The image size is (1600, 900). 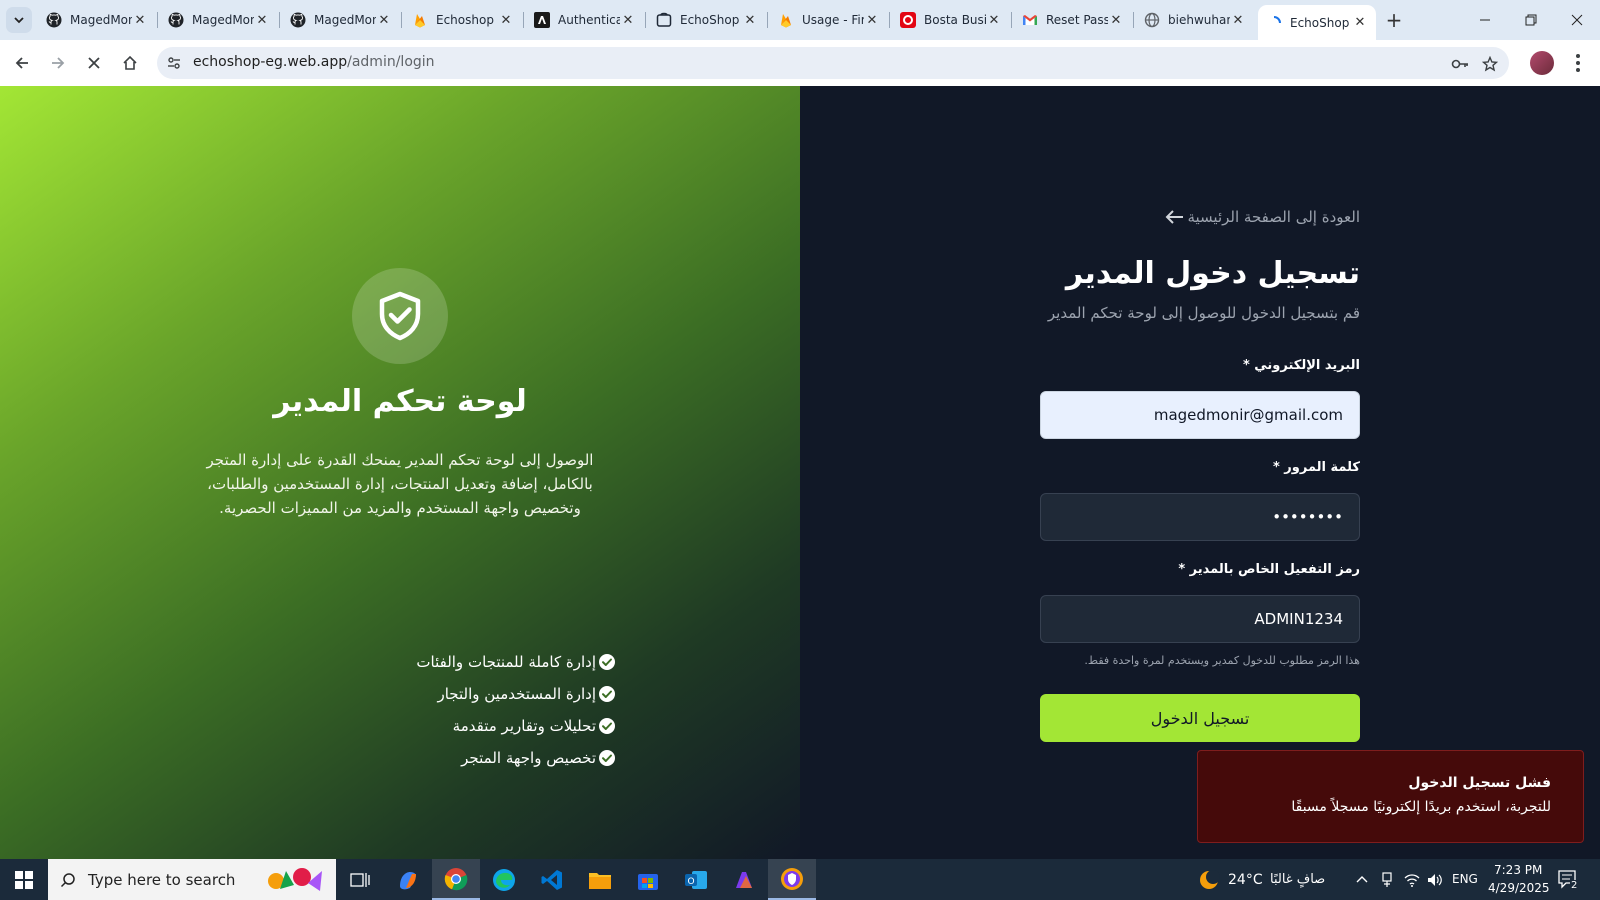 What do you see at coordinates (589, 20) in the screenshot?
I see `tab-title: Authentication` at bounding box center [589, 20].